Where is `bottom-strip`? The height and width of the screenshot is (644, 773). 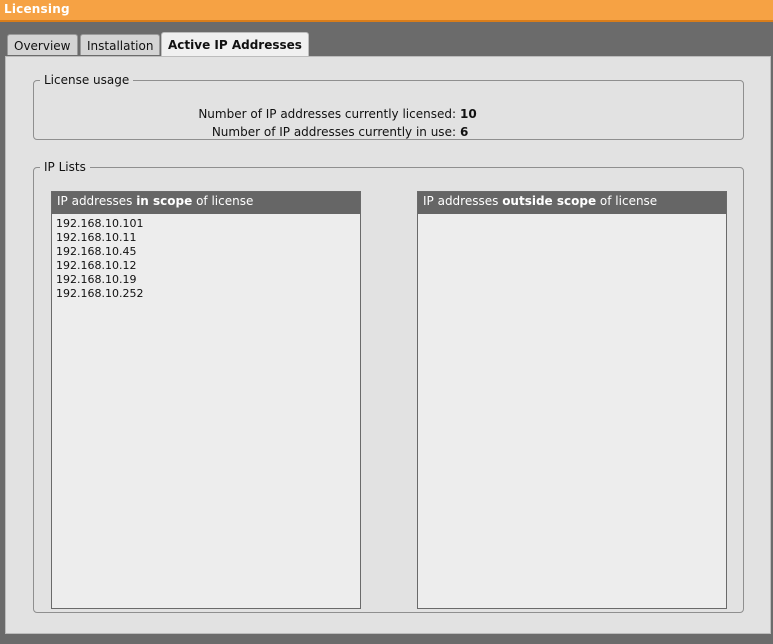 bottom-strip is located at coordinates (386, 639).